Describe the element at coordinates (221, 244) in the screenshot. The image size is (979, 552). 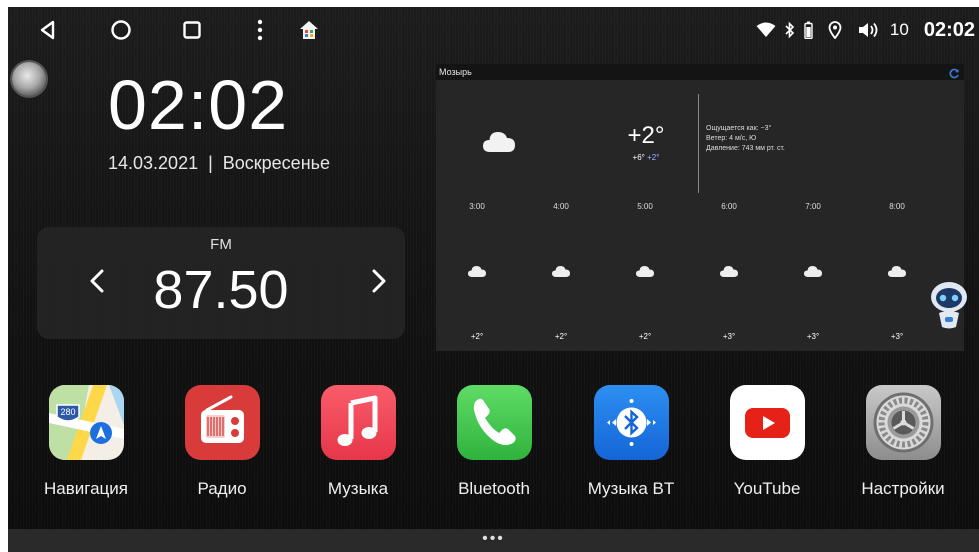
I see `radio-band: FM` at that location.